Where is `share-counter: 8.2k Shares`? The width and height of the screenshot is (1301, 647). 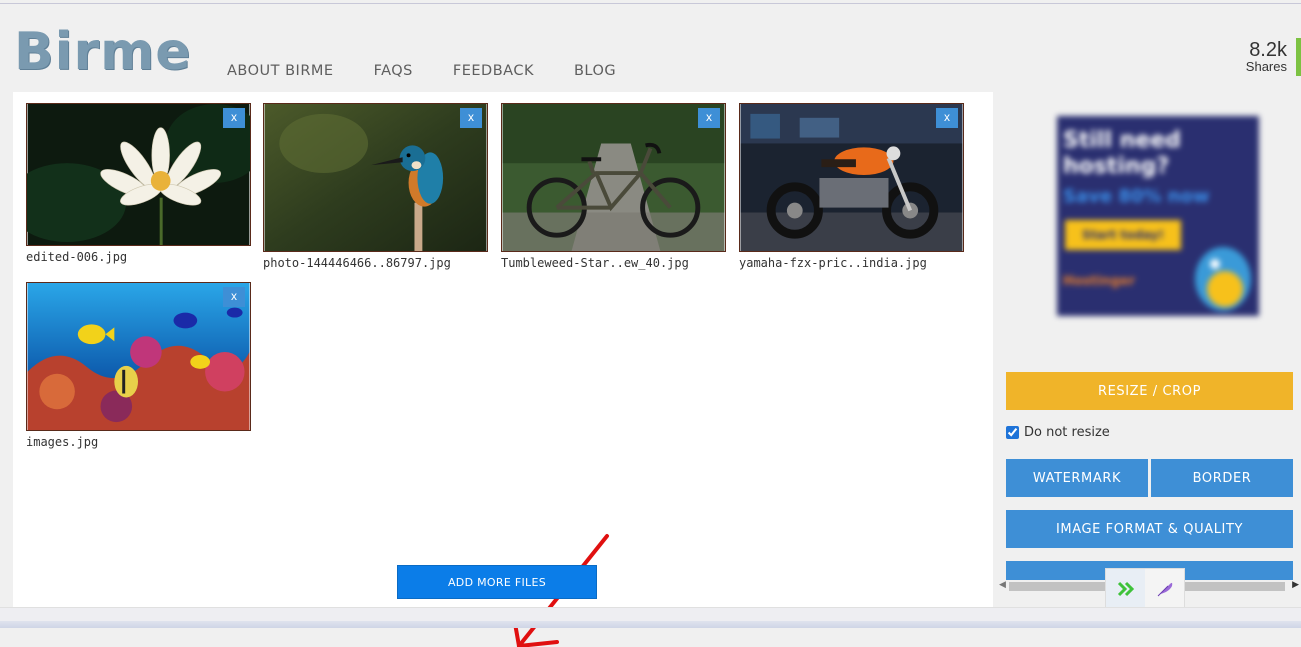 share-counter: 8.2k Shares is located at coordinates (1266, 56).